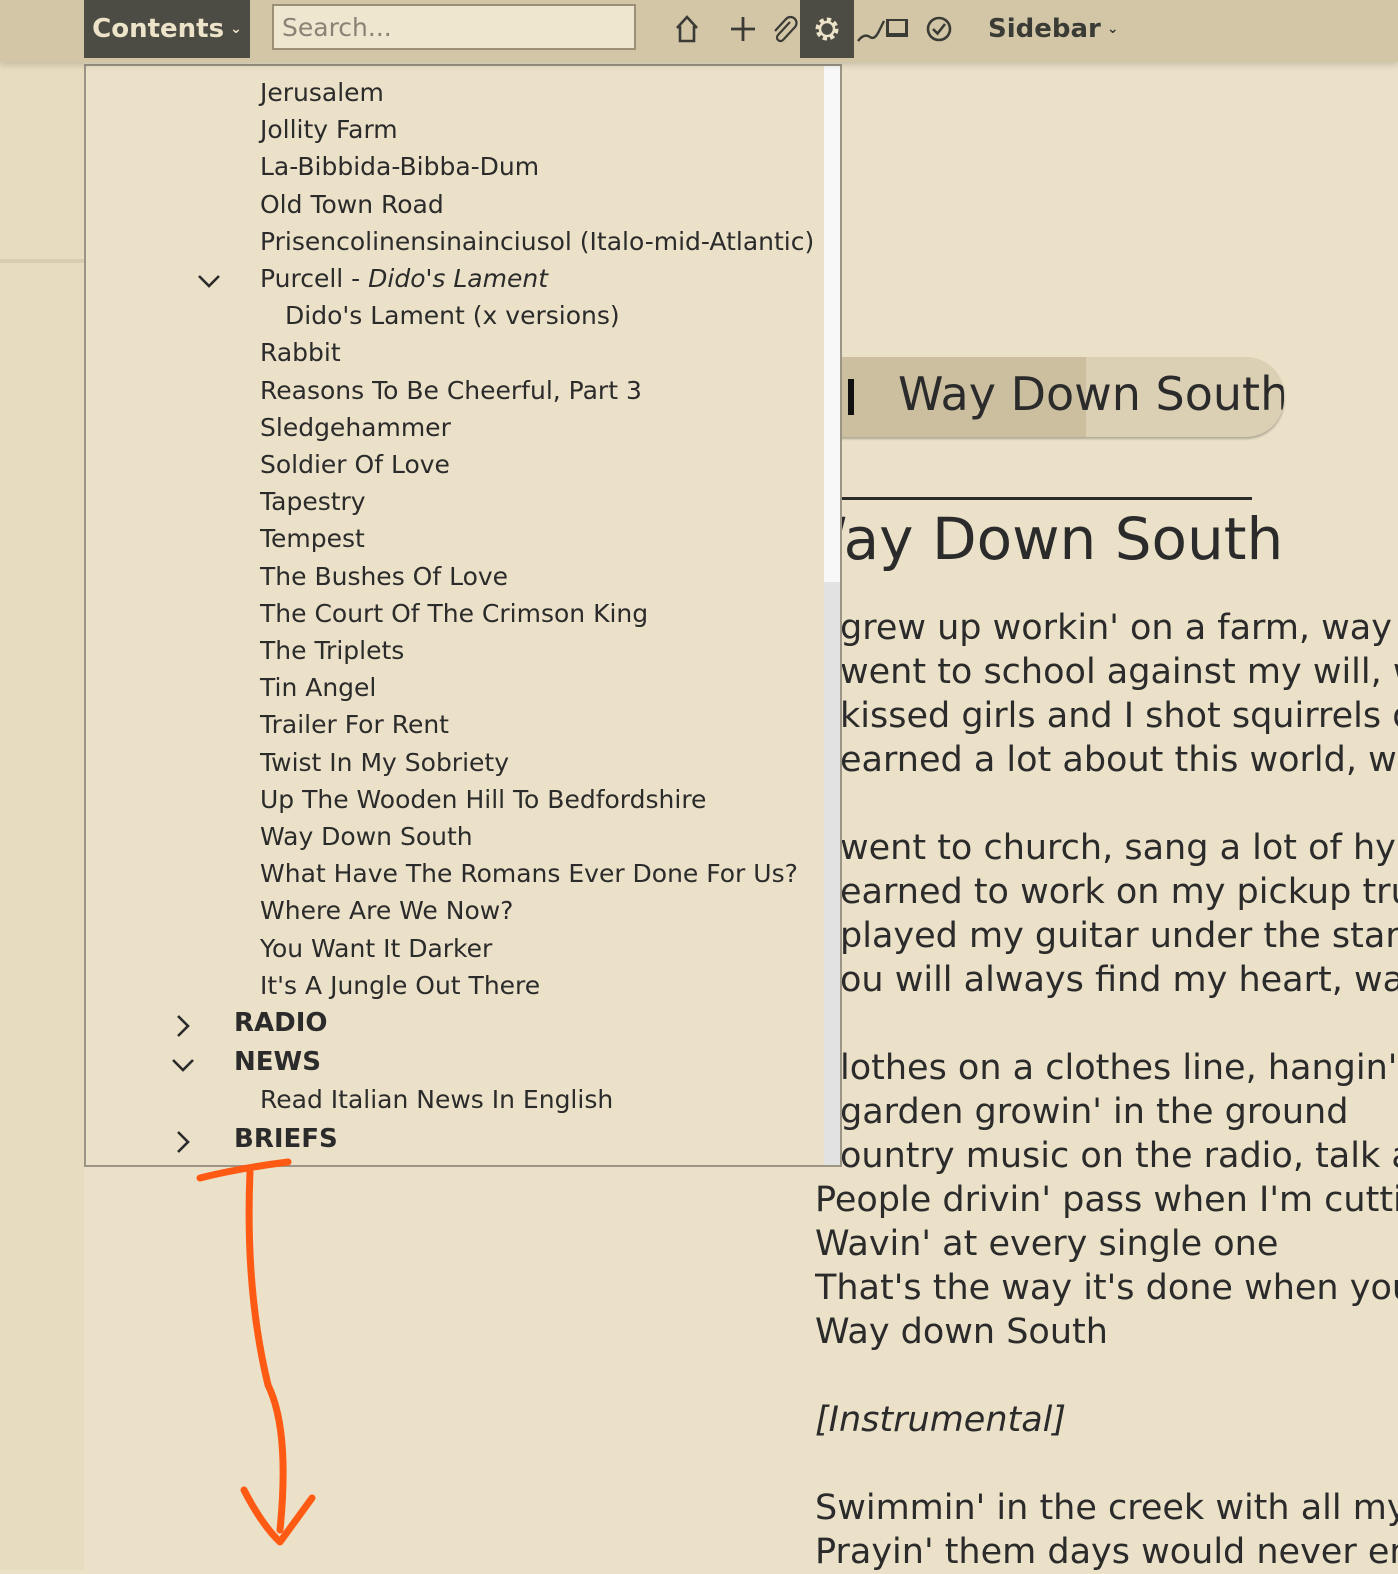 This screenshot has width=1398, height=1574. What do you see at coordinates (1091, 394) in the screenshot?
I see `audio-player-title: Way Down South` at bounding box center [1091, 394].